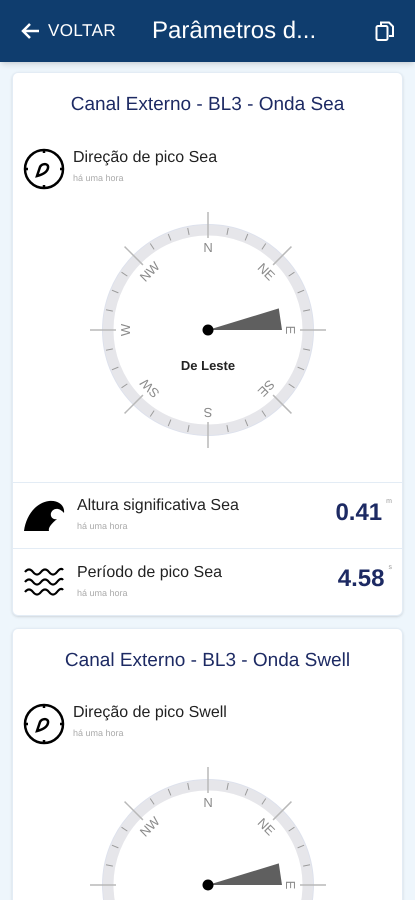  Describe the element at coordinates (207, 365) in the screenshot. I see `direction-caption: De Leste` at that location.